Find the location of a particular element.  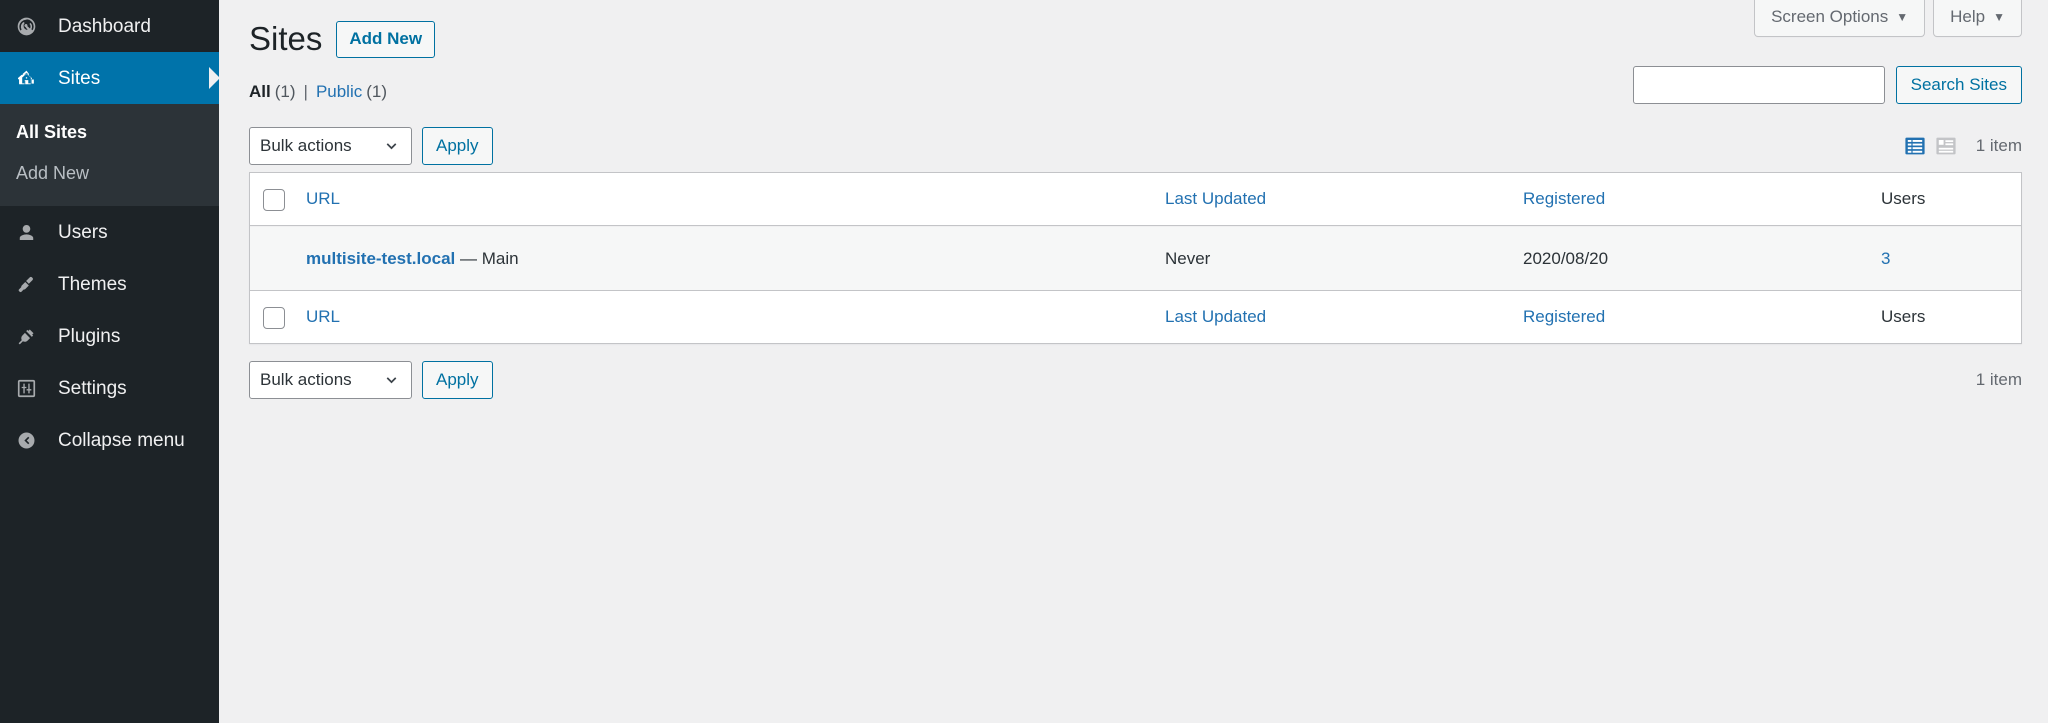

column-header-last-updated: Last Updated is located at coordinates (1334, 199).